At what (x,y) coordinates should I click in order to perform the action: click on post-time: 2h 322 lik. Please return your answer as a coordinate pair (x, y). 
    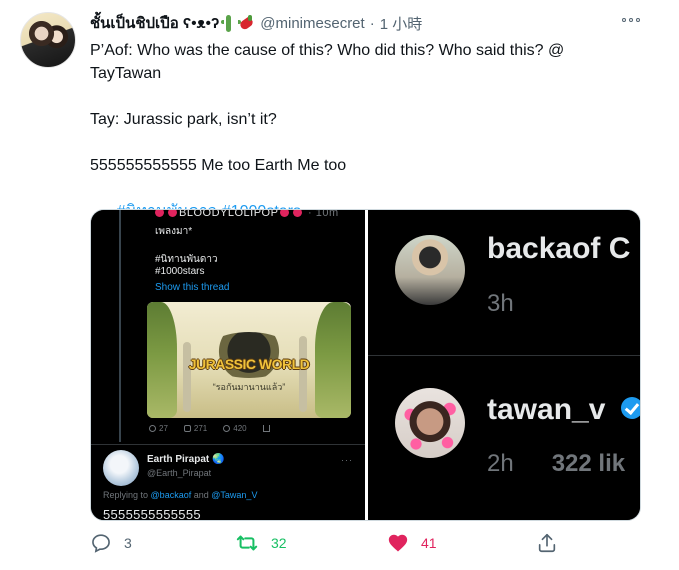
    Looking at the image, I should click on (556, 463).